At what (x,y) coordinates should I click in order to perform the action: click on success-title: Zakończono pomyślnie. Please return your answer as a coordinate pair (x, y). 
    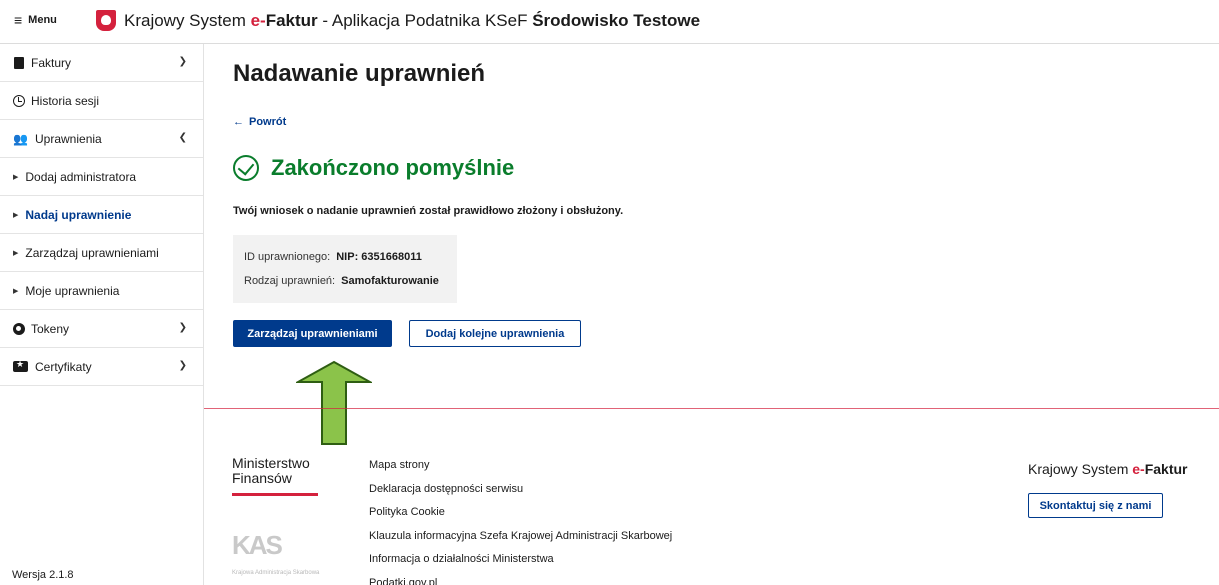
    Looking at the image, I should click on (393, 167).